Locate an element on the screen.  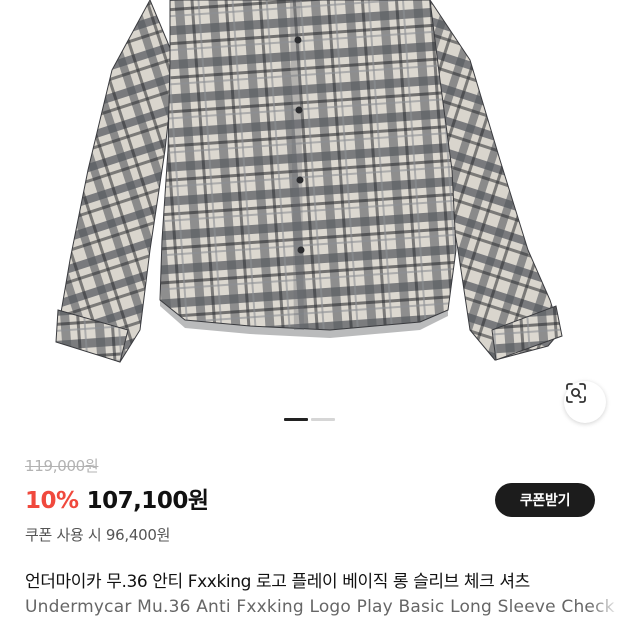
coupon-button: 쿠폰받기 is located at coordinates (545, 500).